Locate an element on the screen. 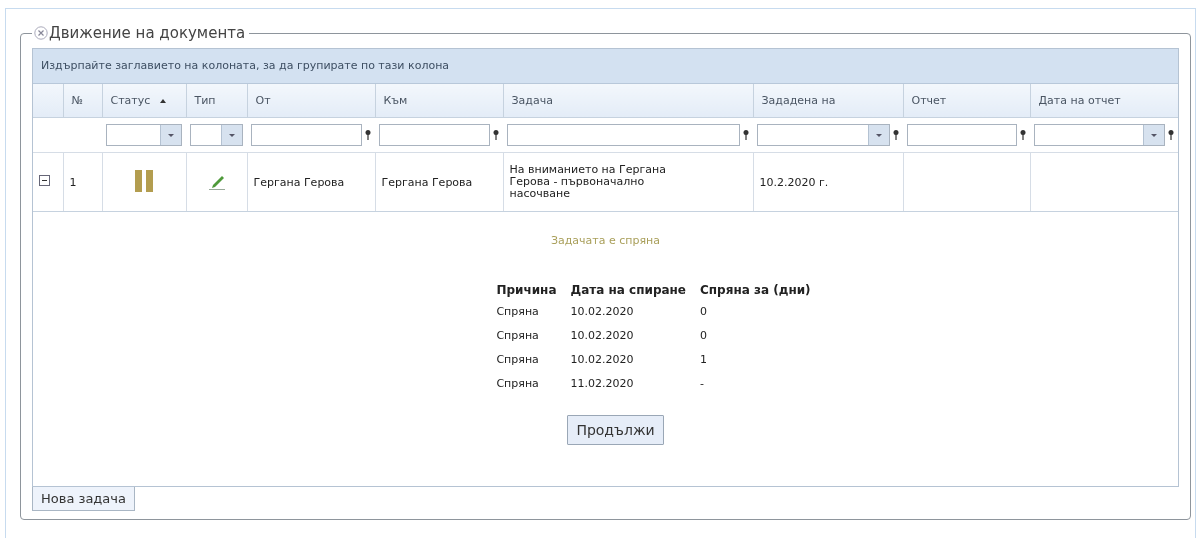 The height and width of the screenshot is (538, 1201). new-task-button: Нова задача is located at coordinates (83, 499).